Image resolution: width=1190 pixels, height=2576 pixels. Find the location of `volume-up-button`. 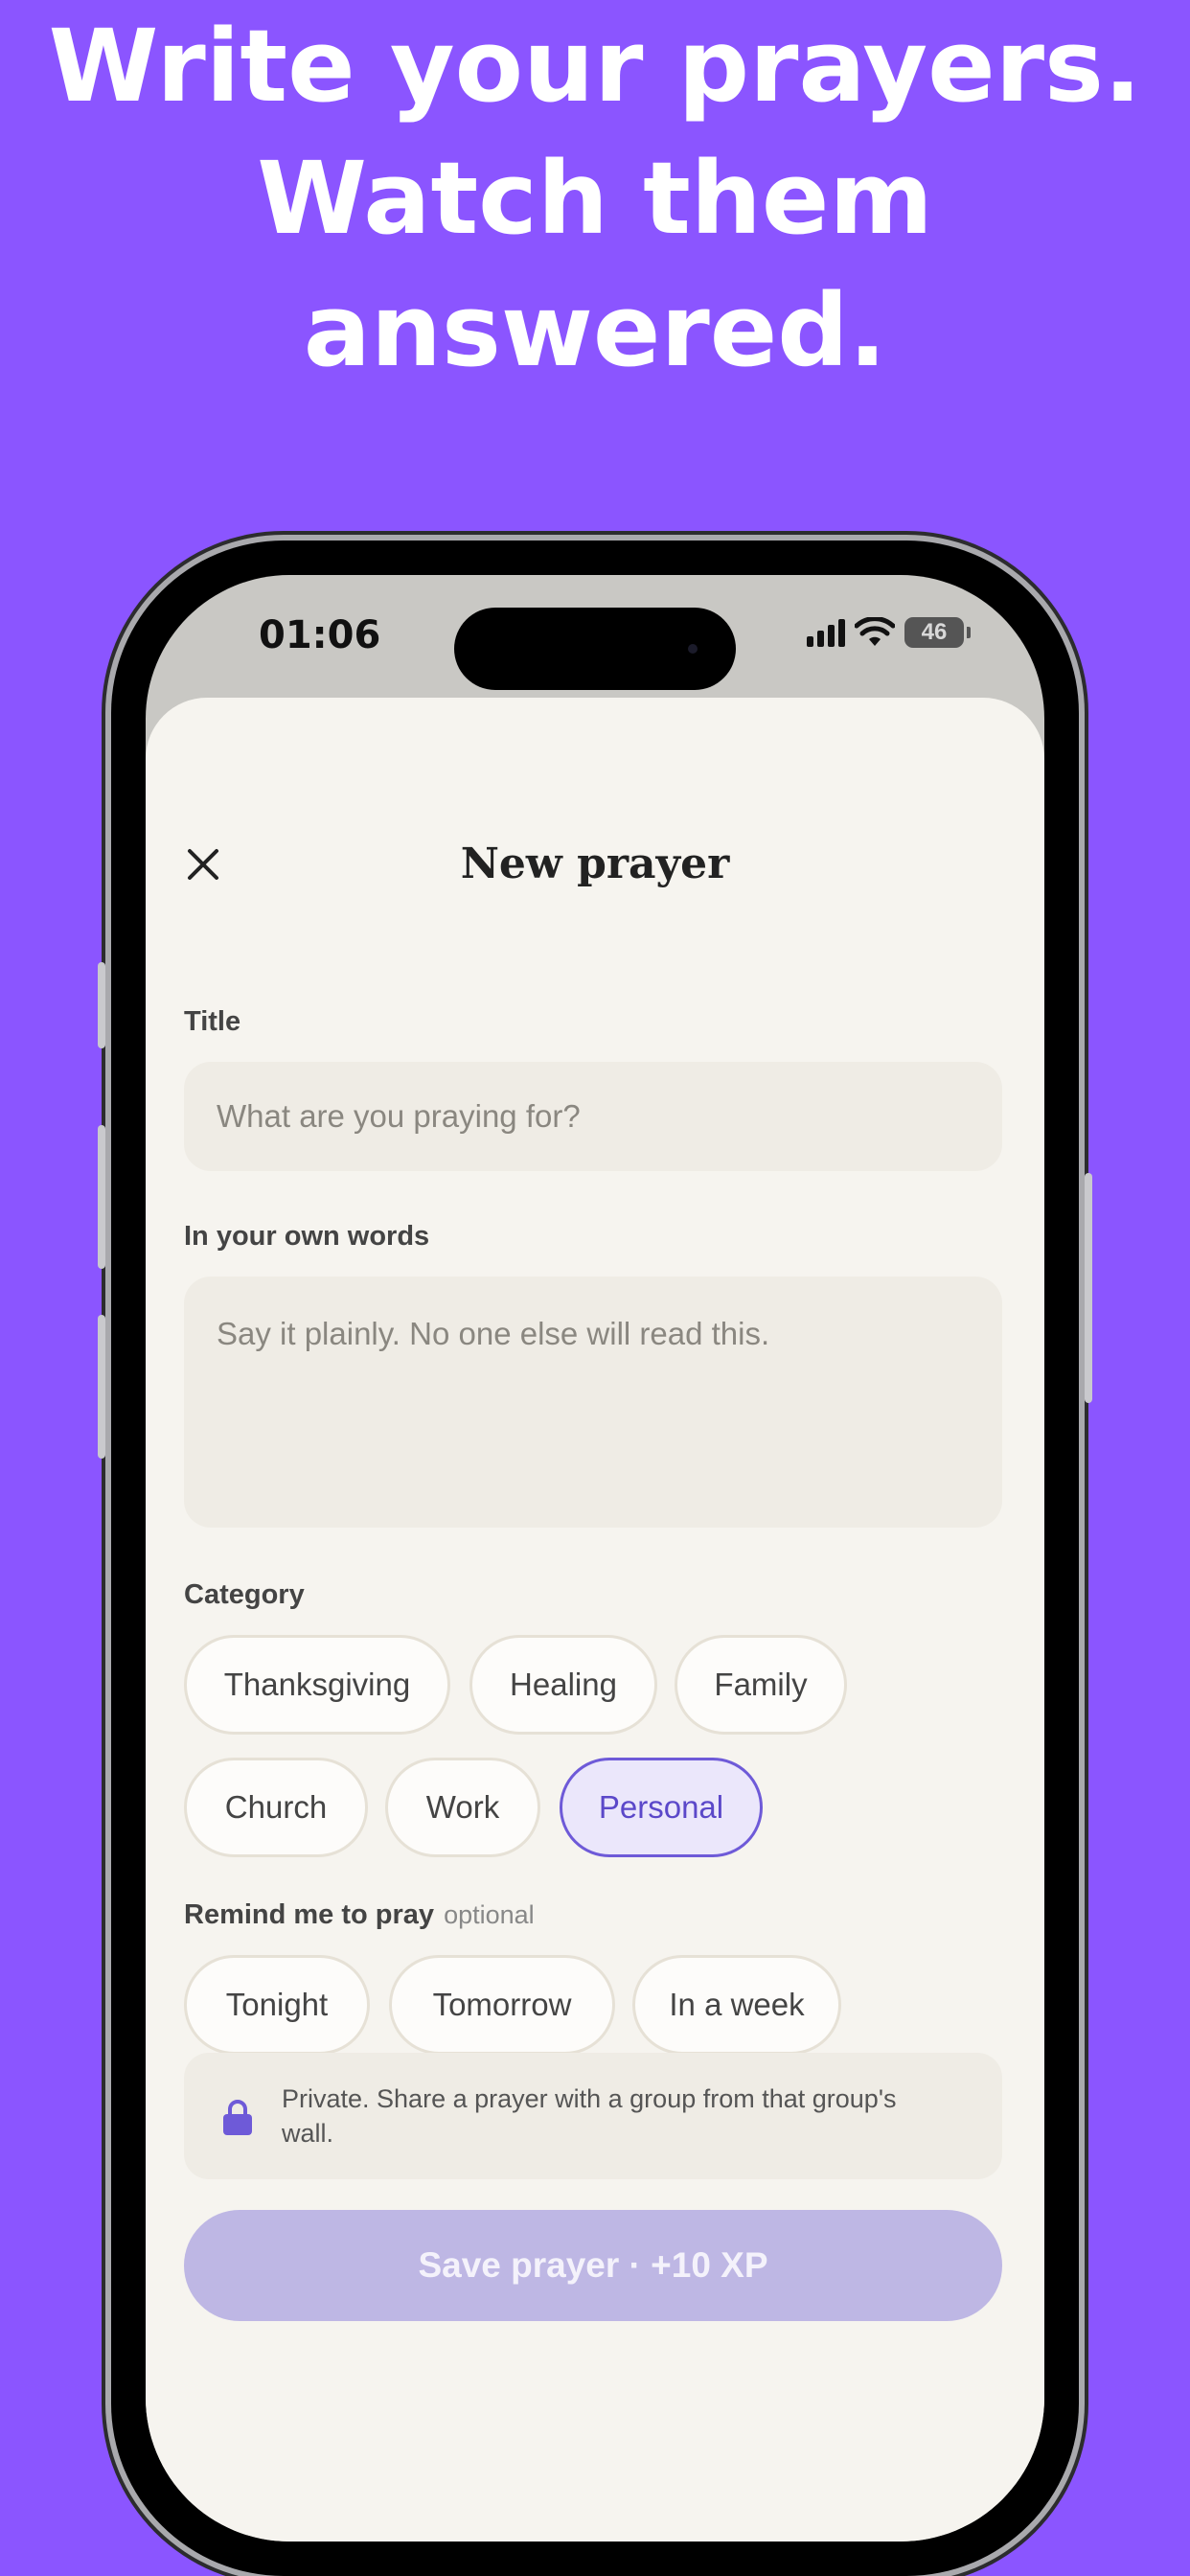

volume-up-button is located at coordinates (101, 1197).